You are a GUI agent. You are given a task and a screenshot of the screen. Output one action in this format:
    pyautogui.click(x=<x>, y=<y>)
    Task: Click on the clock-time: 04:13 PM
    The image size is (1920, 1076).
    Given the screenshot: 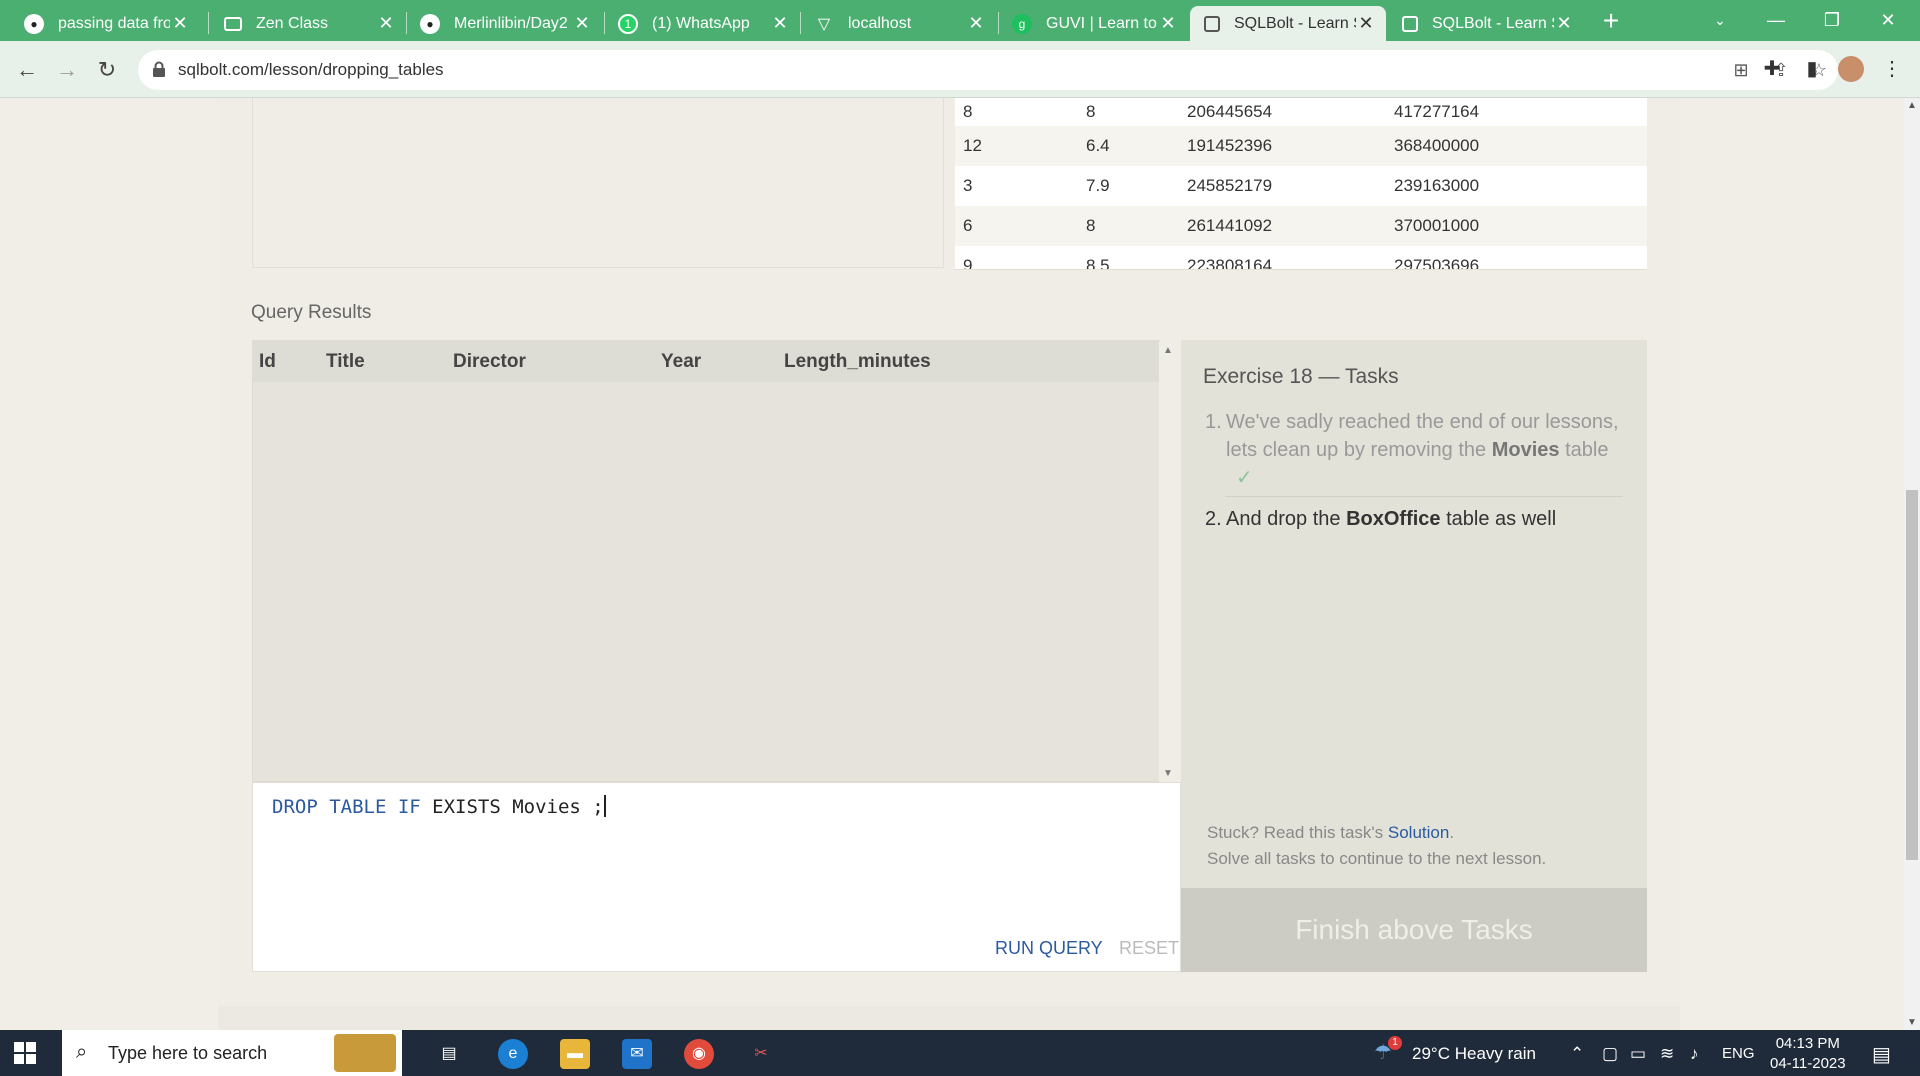 What is the action you would take?
    pyautogui.click(x=1807, y=1043)
    